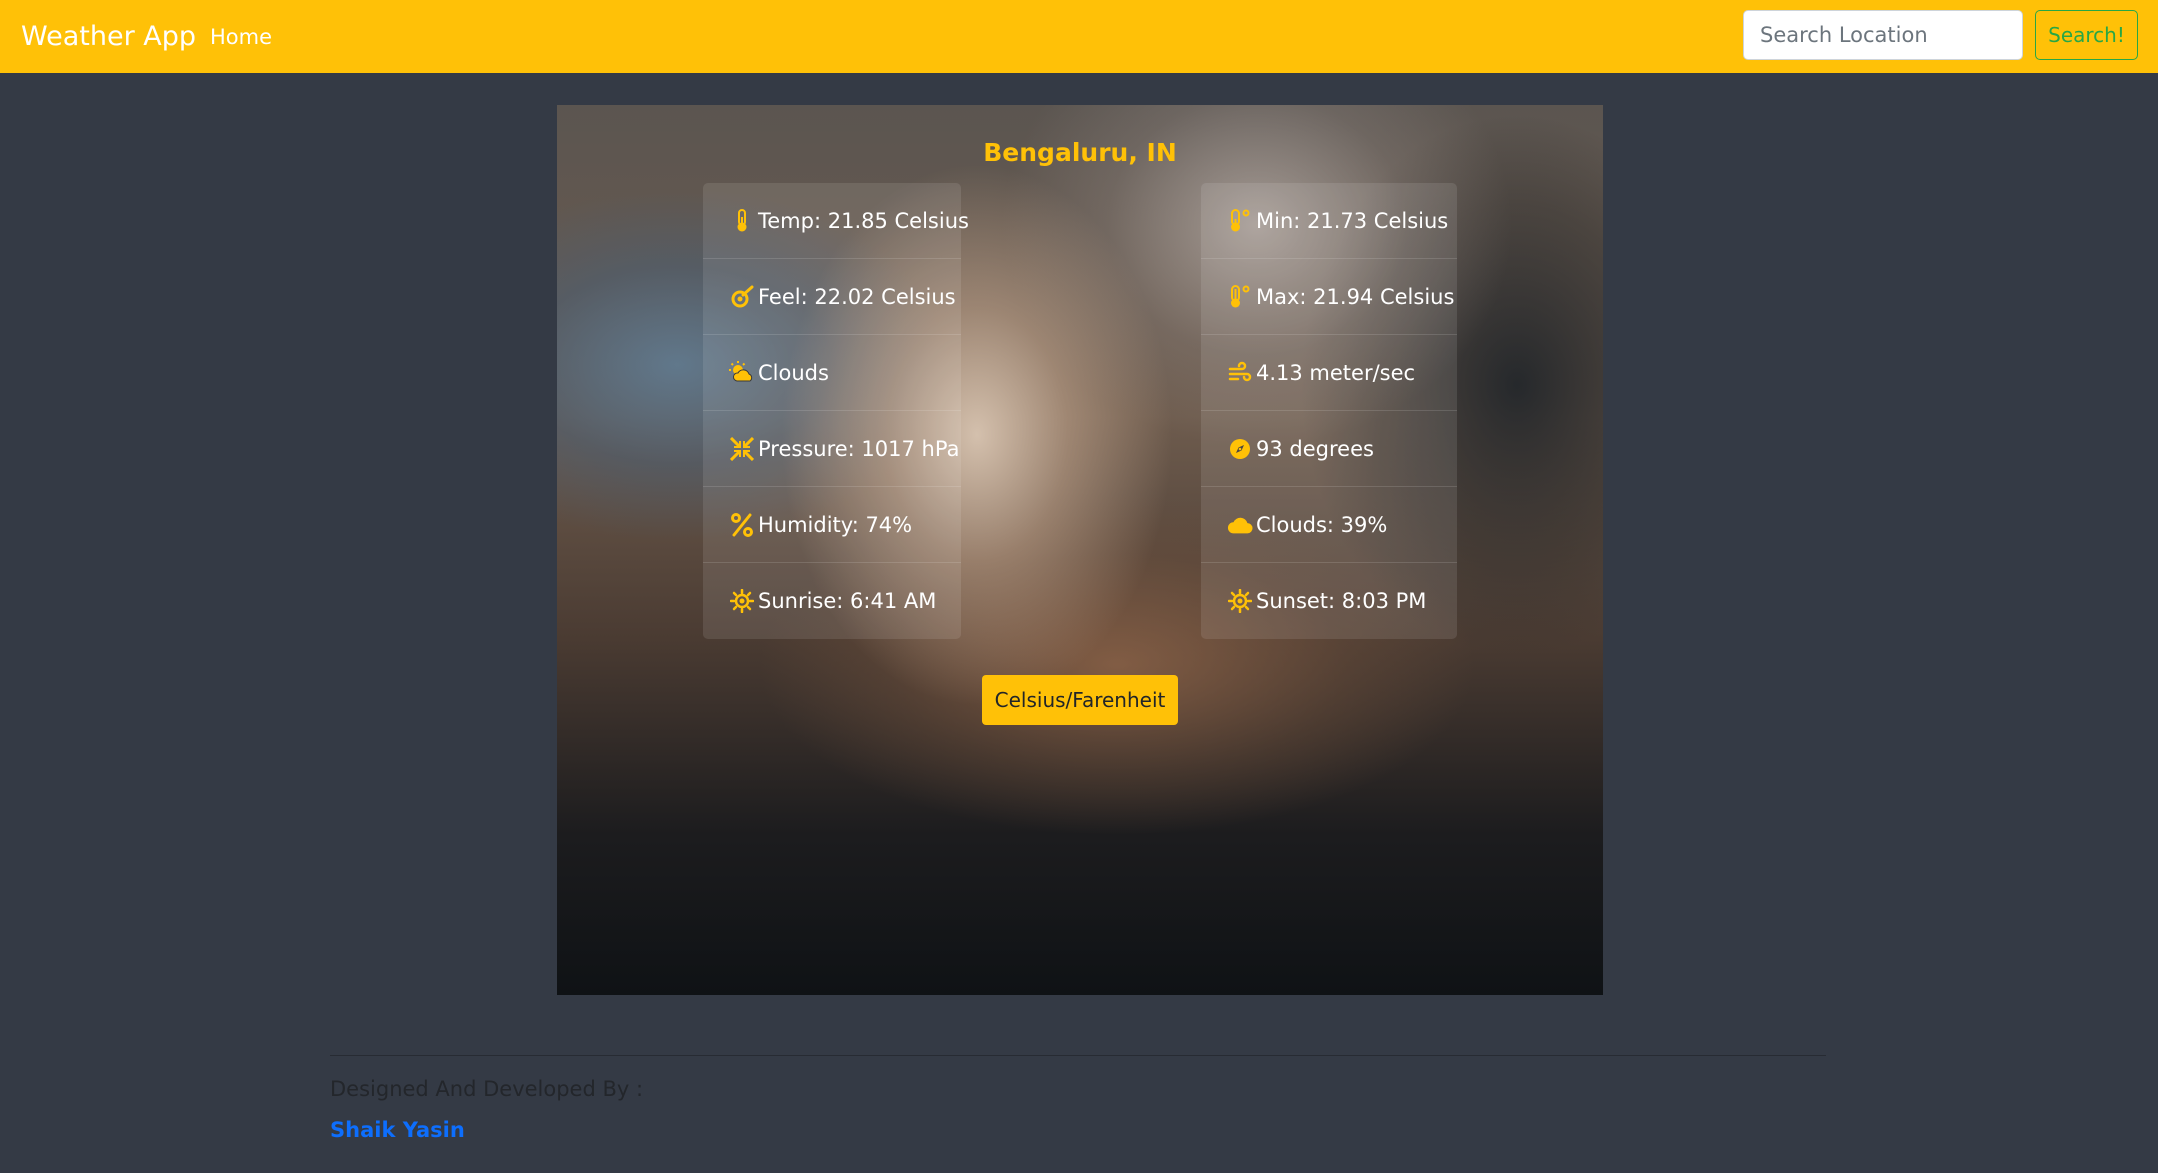 This screenshot has width=2158, height=1173. What do you see at coordinates (1240, 373) in the screenshot?
I see `wind-icon` at bounding box center [1240, 373].